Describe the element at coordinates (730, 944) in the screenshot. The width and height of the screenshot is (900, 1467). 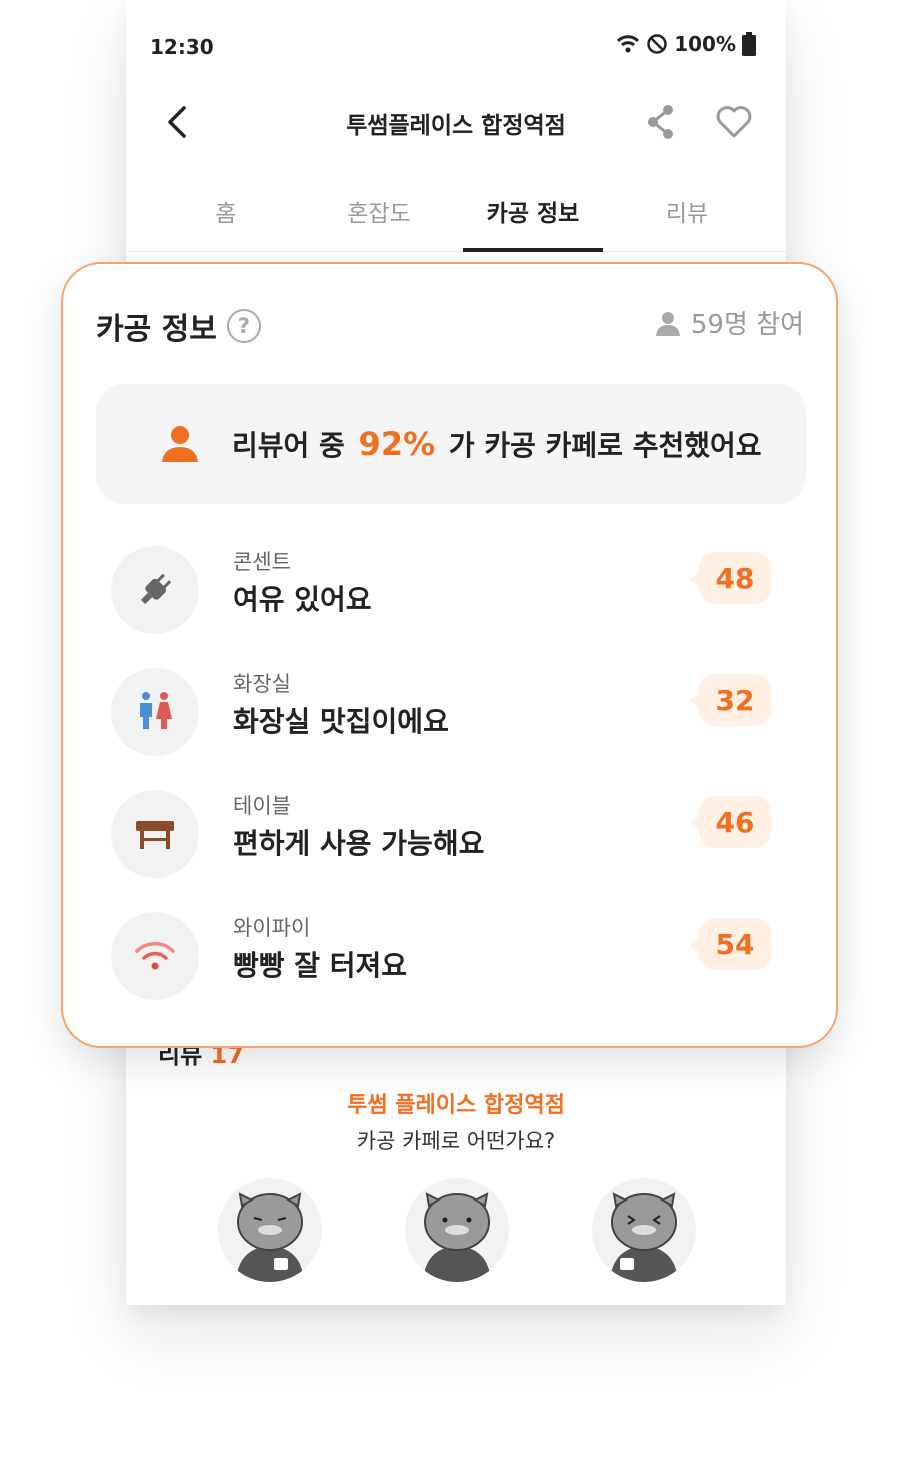
I see `item-count-badge: 54` at that location.